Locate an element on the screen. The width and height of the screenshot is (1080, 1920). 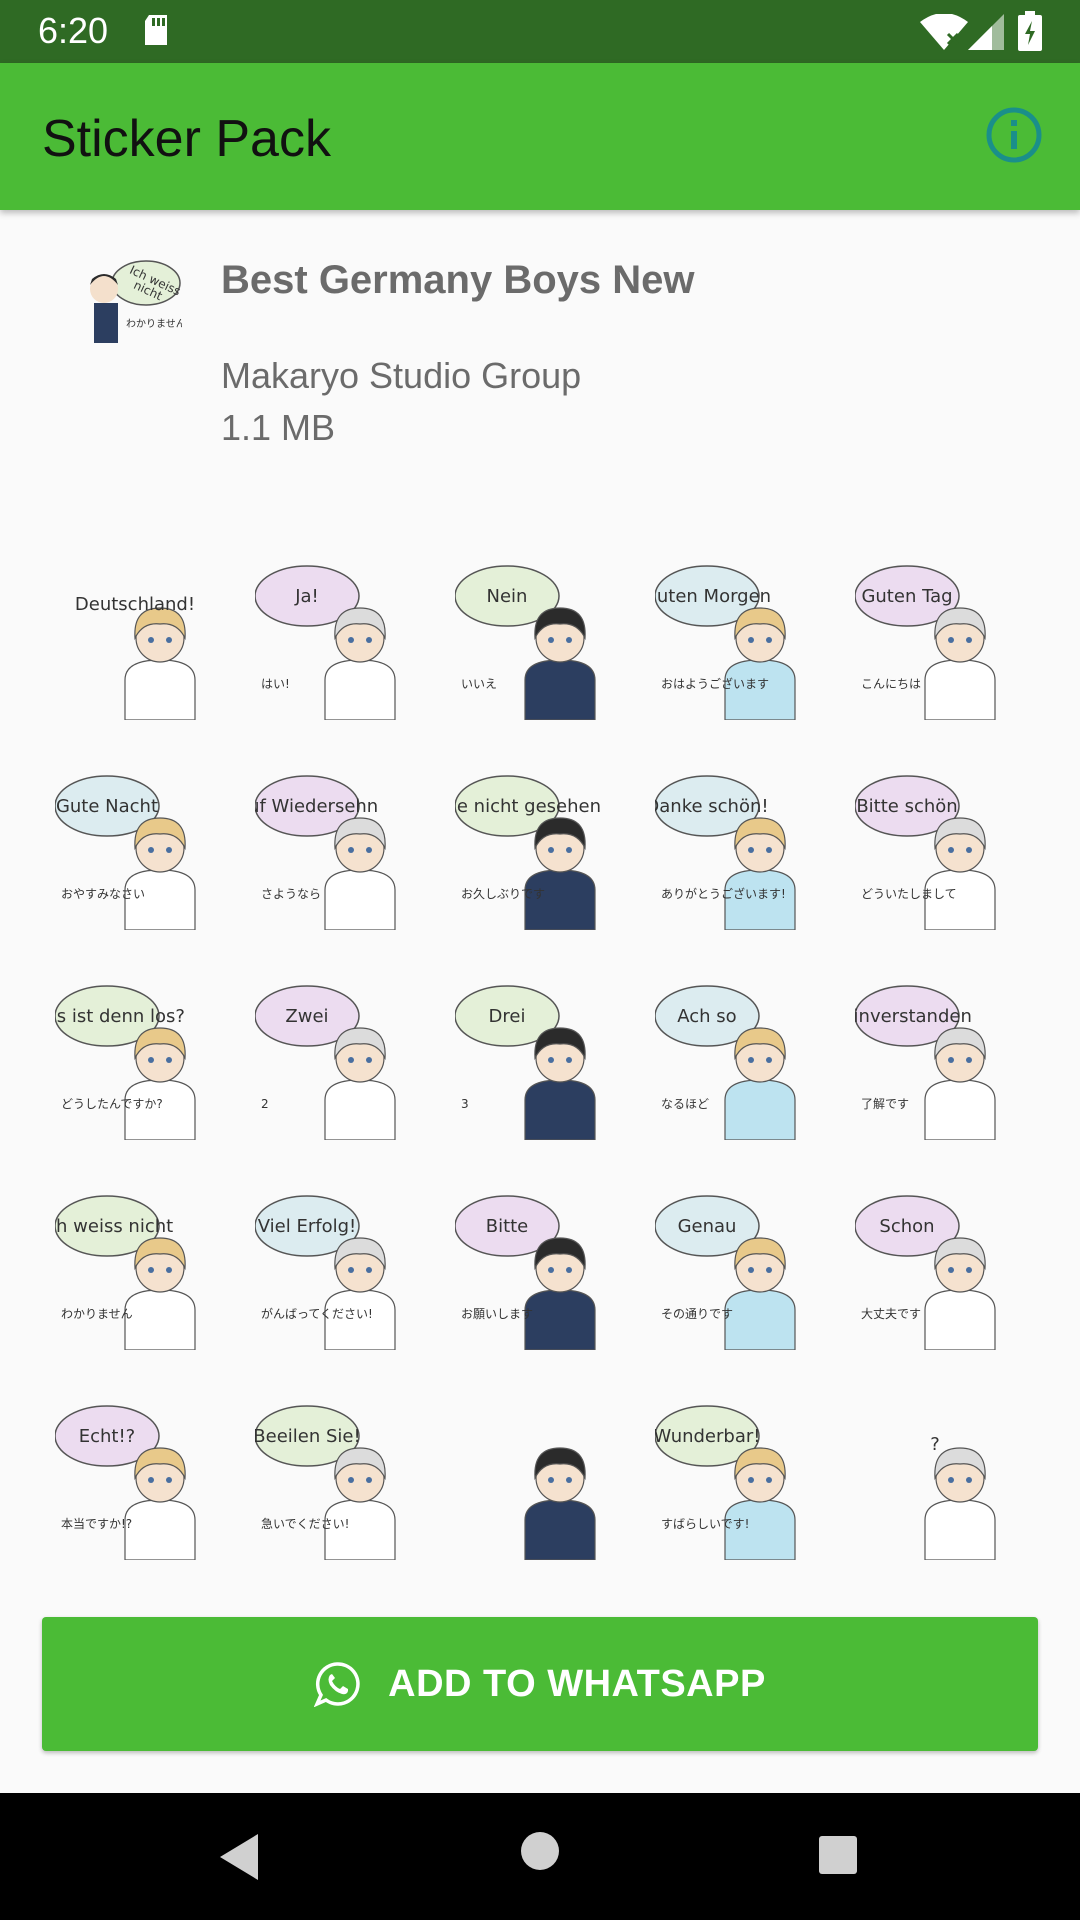
sticker-25: ? is located at coordinates (935, 1480).